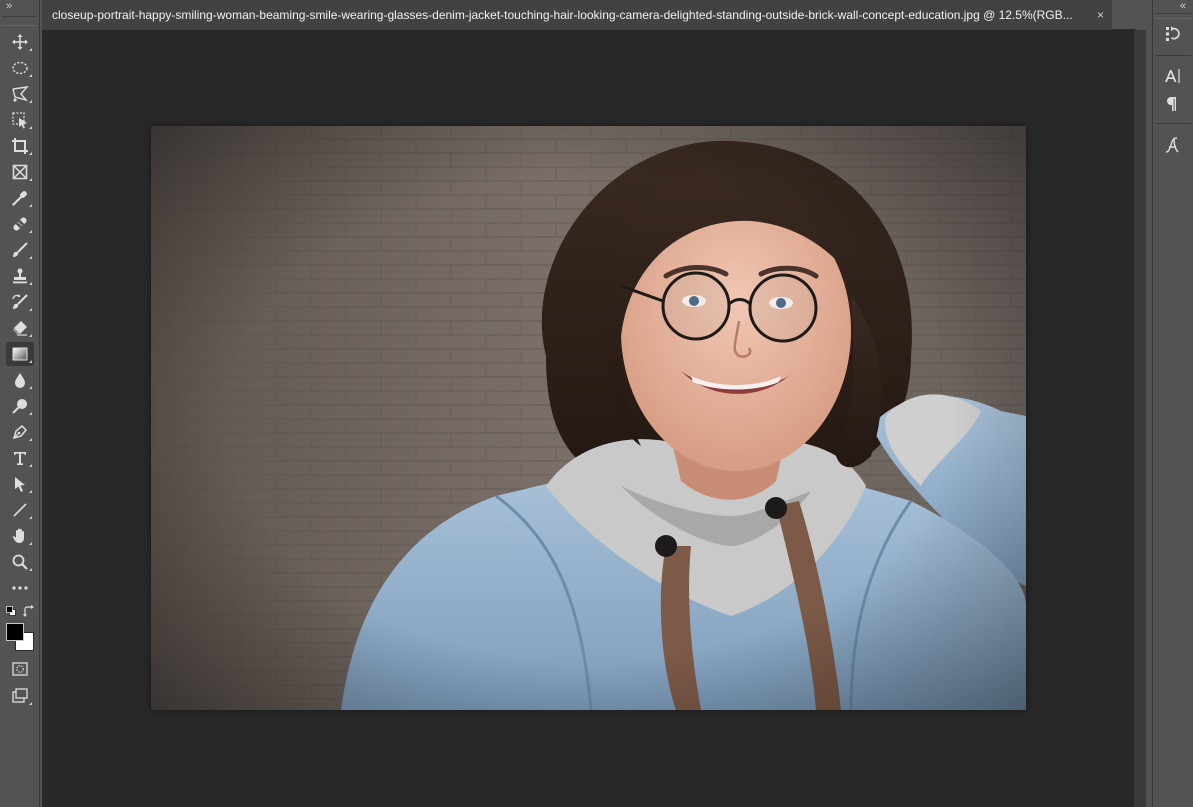 The width and height of the screenshot is (1193, 807). I want to click on pen-icon, so click(20, 432).